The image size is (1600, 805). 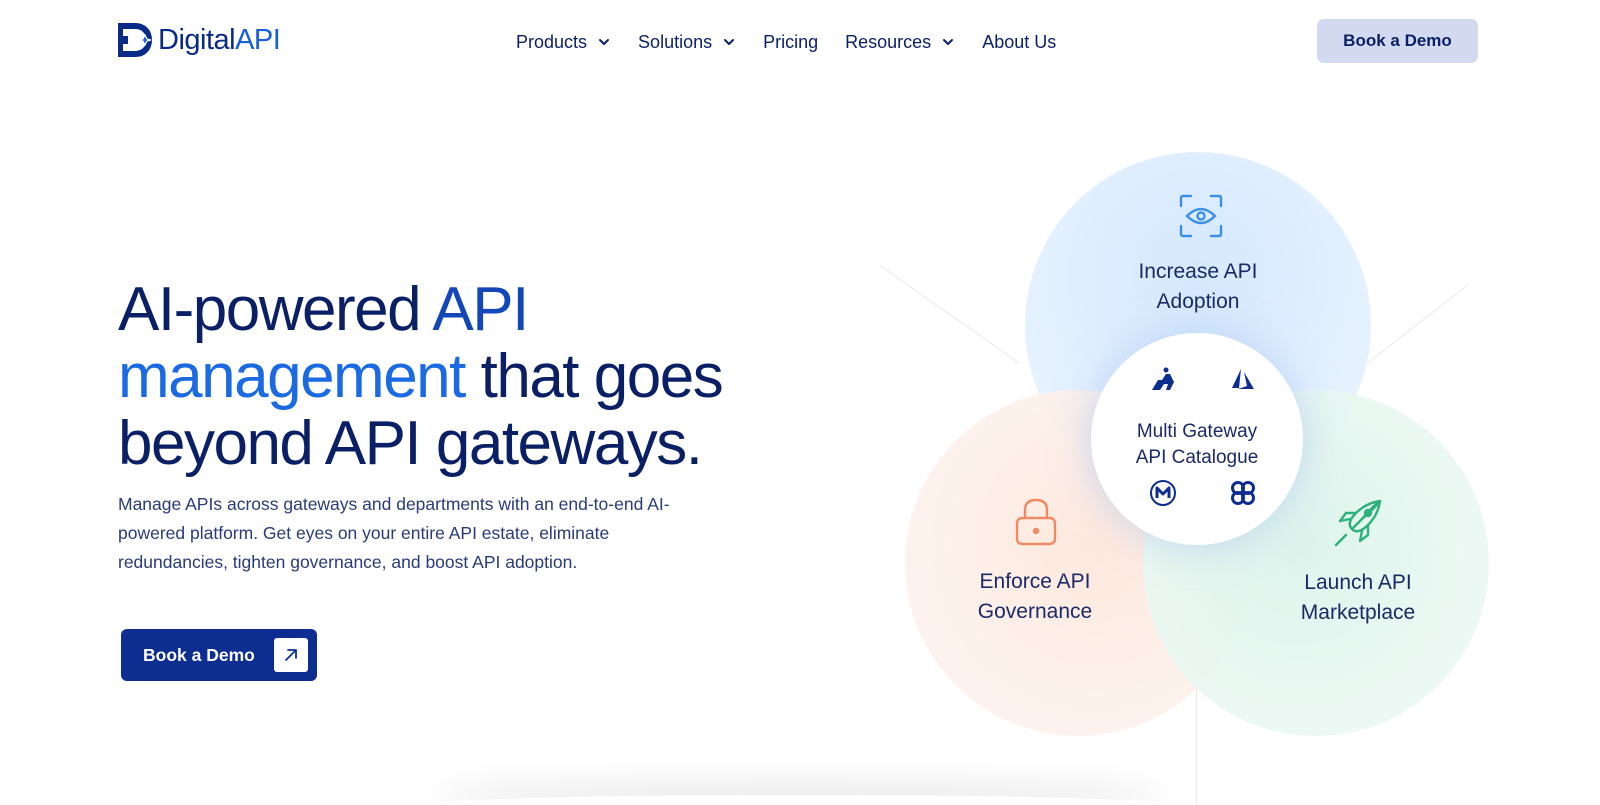 What do you see at coordinates (199, 654) in the screenshot?
I see `hero-cta-label: Book a Demo` at bounding box center [199, 654].